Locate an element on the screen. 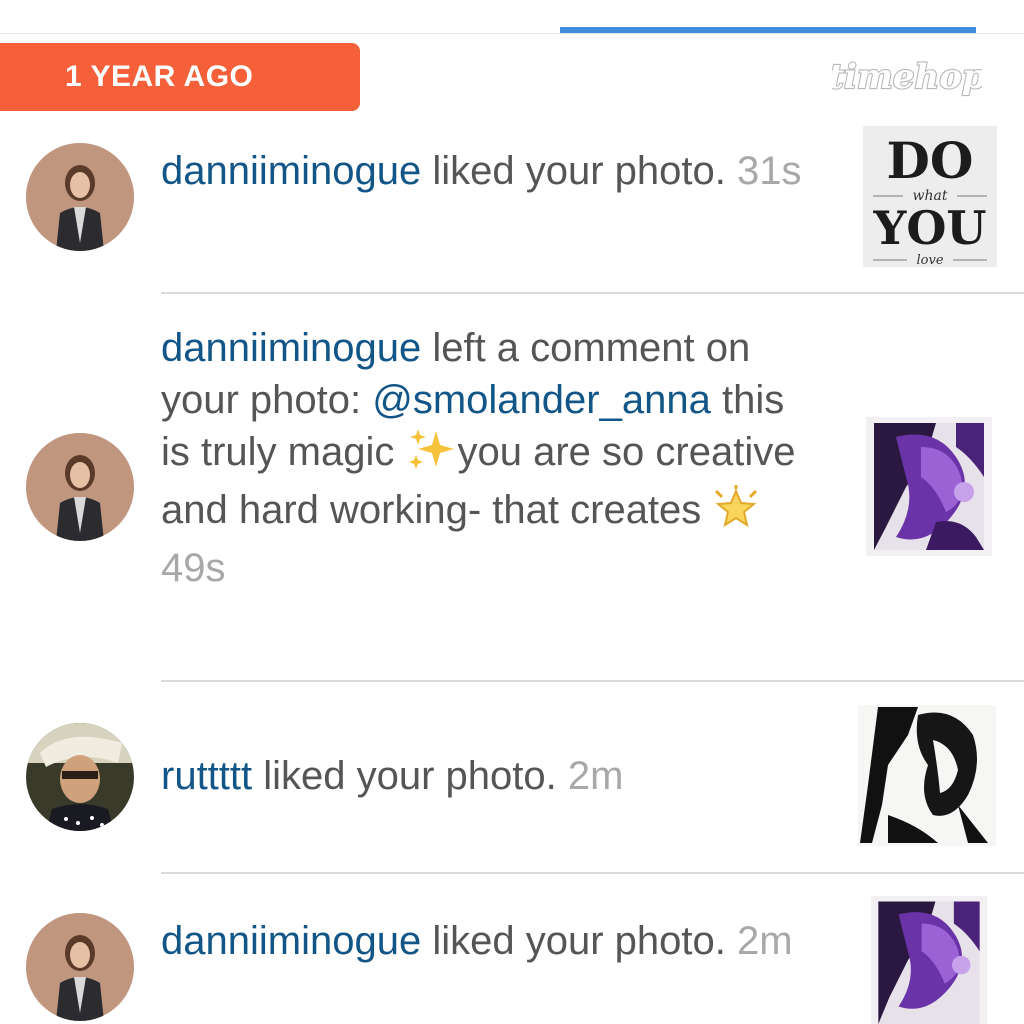 This screenshot has width=1024, height=1024. notification-text: ruttttt liked your photo. 2m is located at coordinates (486, 776).